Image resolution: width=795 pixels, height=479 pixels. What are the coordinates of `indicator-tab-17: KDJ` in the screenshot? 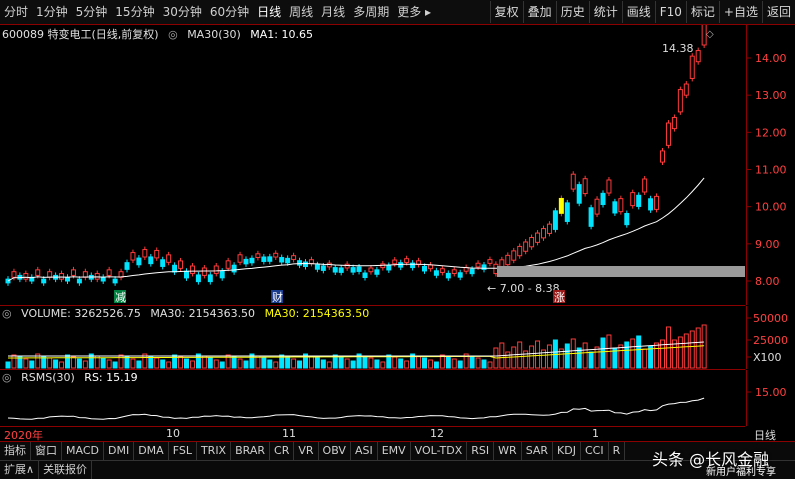 It's located at (567, 451).